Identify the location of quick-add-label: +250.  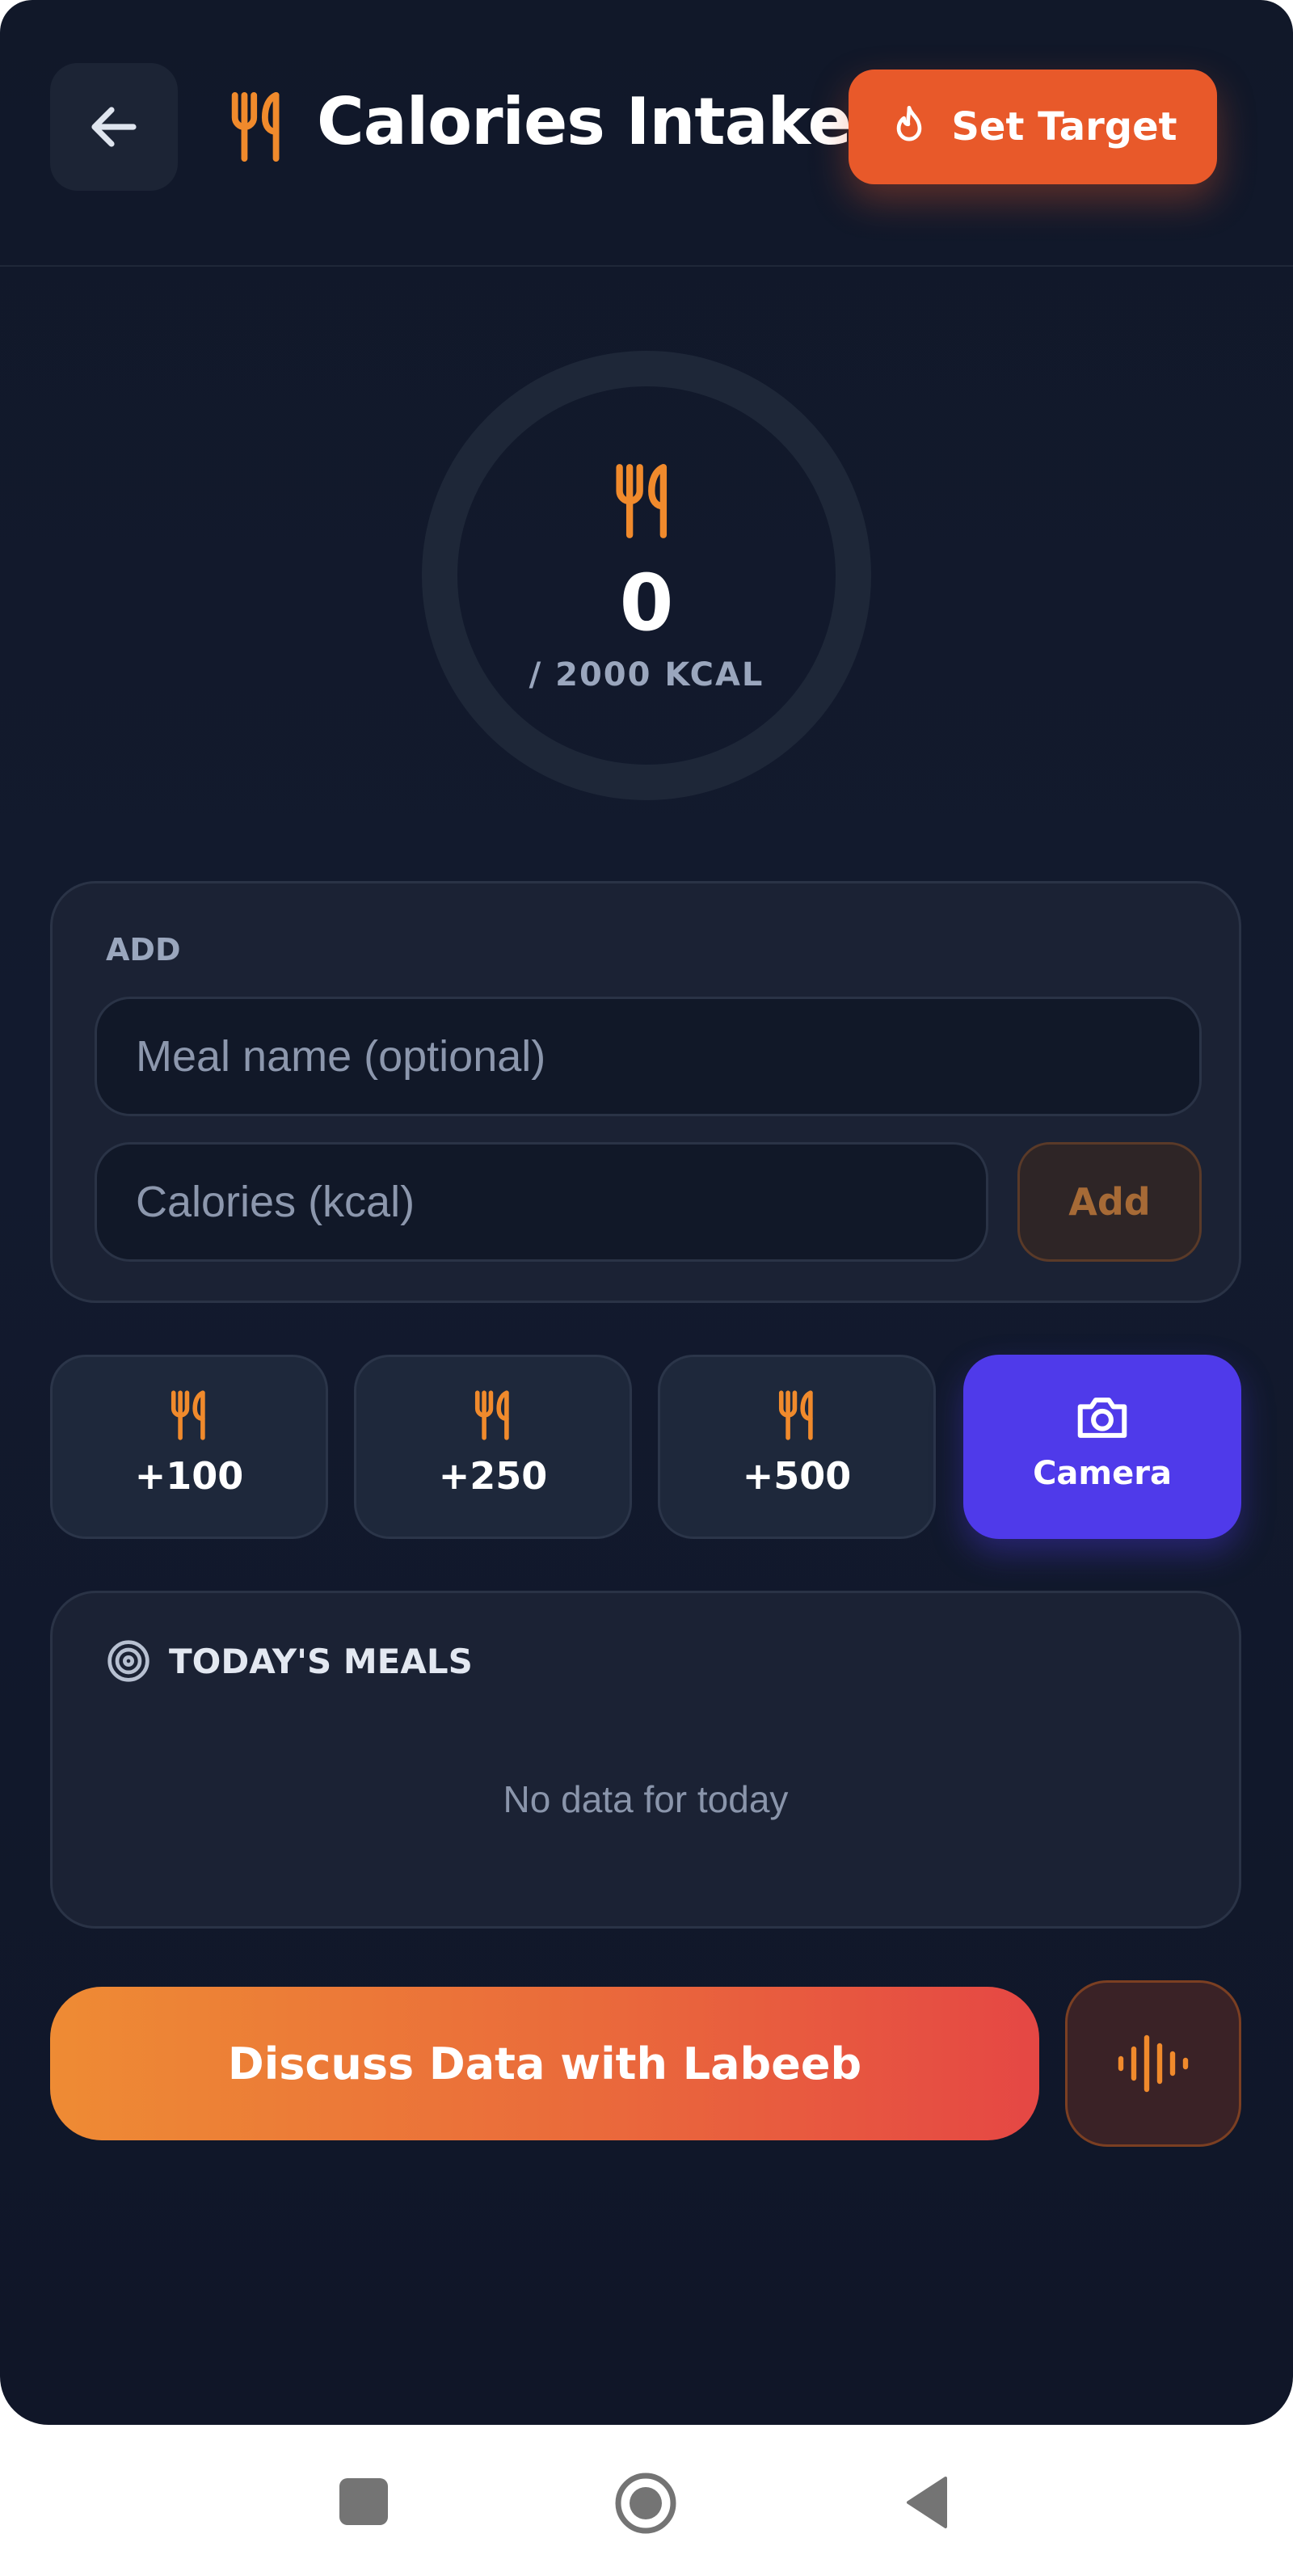
(493, 1476).